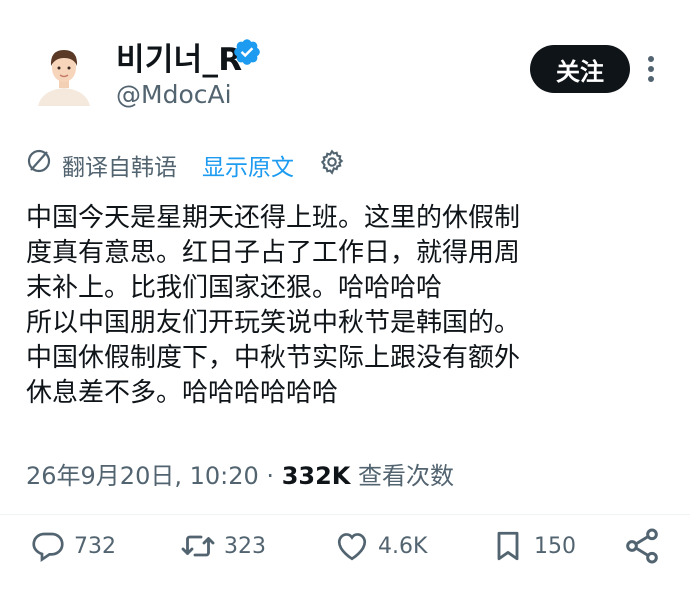 The image size is (690, 596). Describe the element at coordinates (406, 476) in the screenshot. I see `views-label: 查看次数` at that location.